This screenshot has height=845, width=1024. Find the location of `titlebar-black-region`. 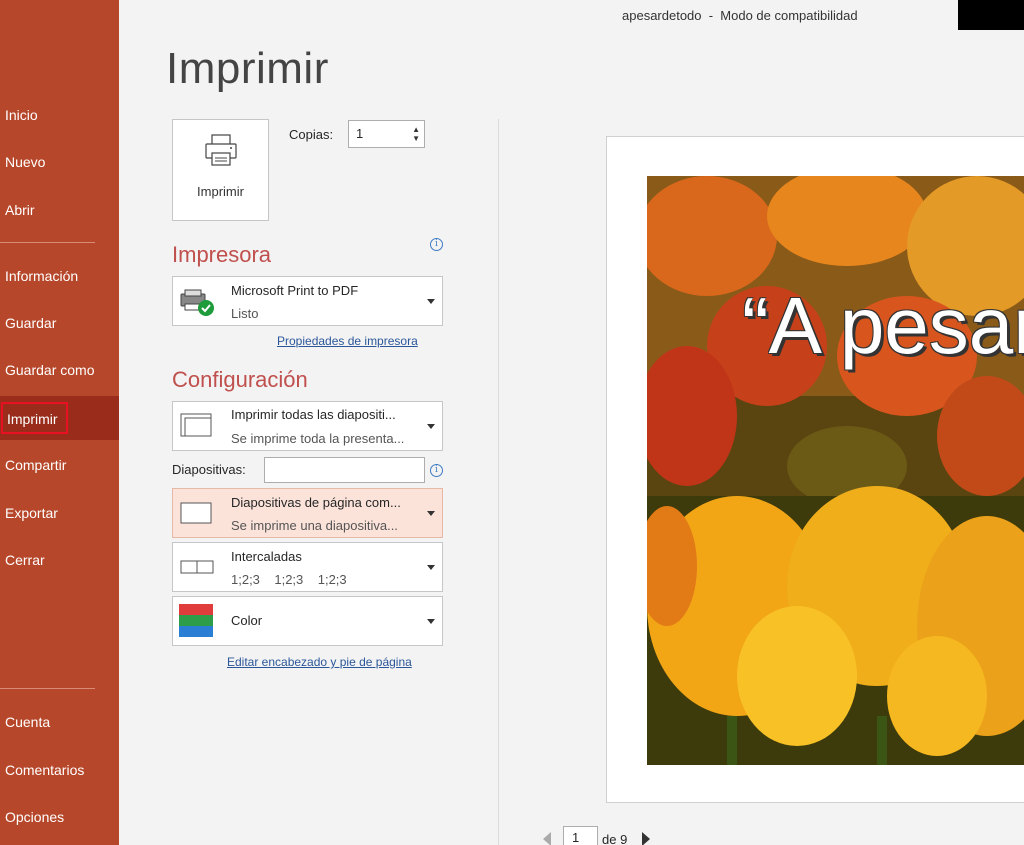

titlebar-black-region is located at coordinates (991, 15).